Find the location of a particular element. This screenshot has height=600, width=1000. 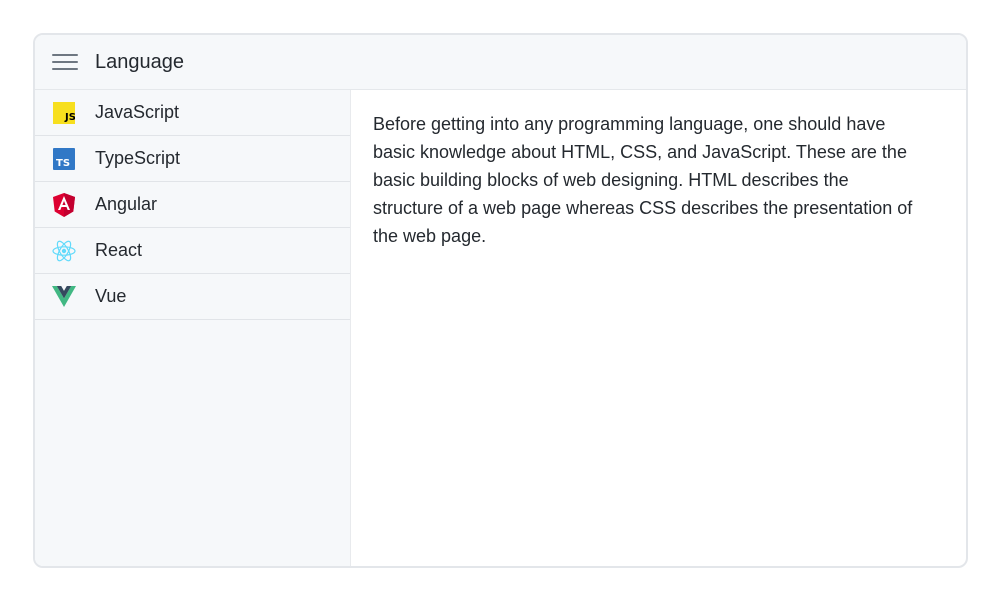

sidebar-item-vue: Vue is located at coordinates (192, 297).